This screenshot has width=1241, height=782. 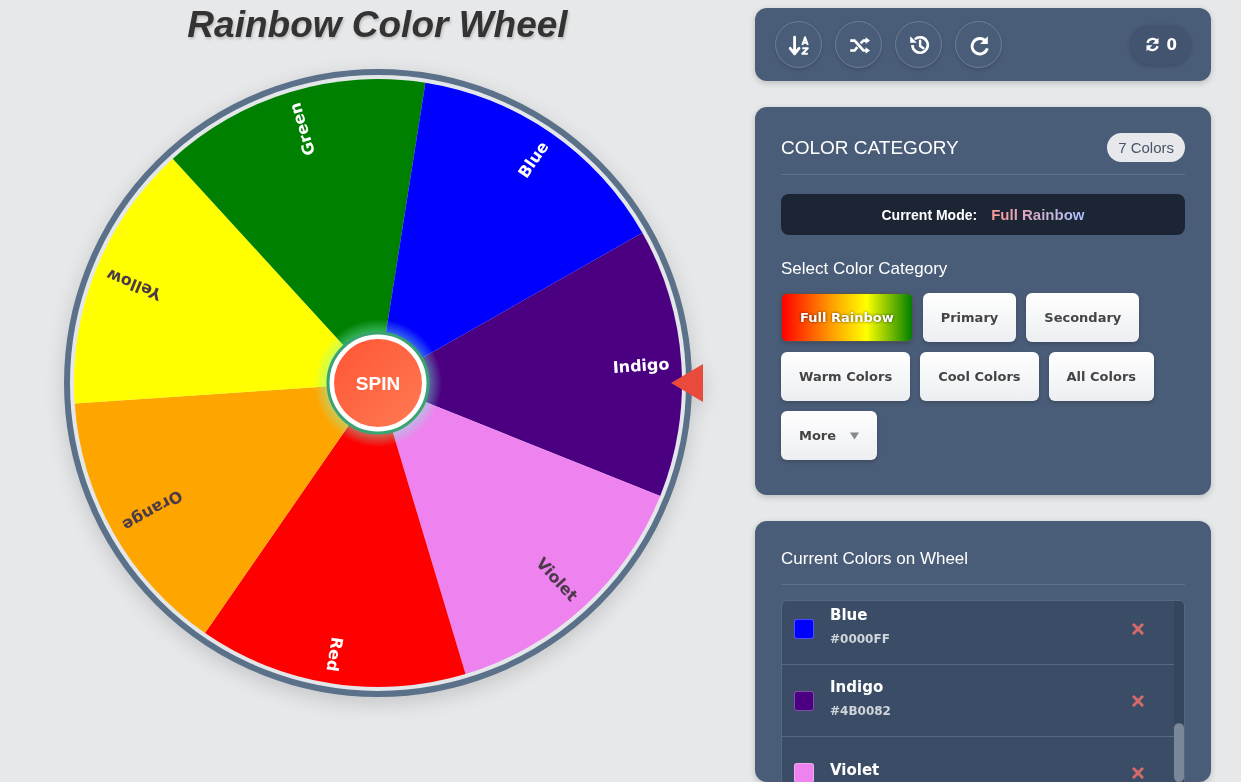 I want to click on sort-icon, so click(x=798, y=44).